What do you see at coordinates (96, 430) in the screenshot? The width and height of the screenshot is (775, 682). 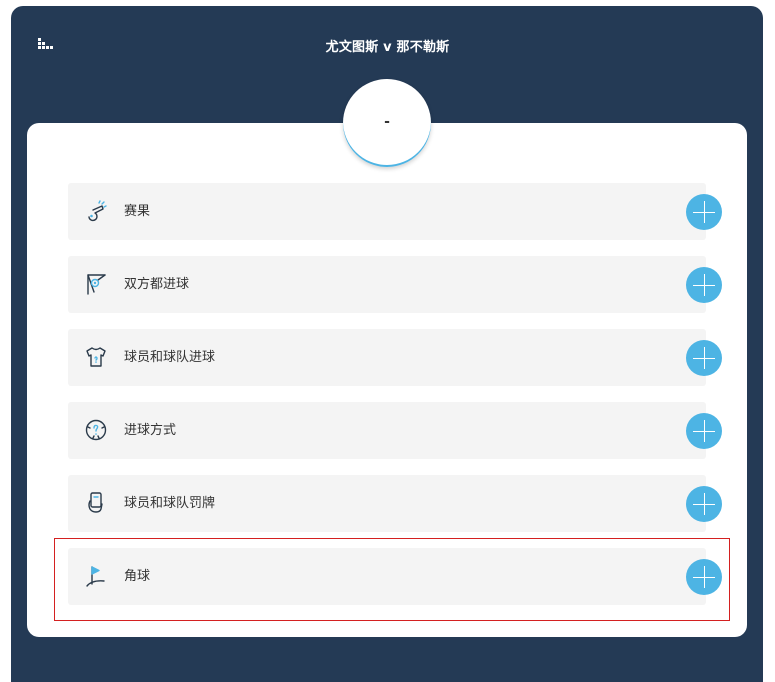 I see `football-question-icon` at bounding box center [96, 430].